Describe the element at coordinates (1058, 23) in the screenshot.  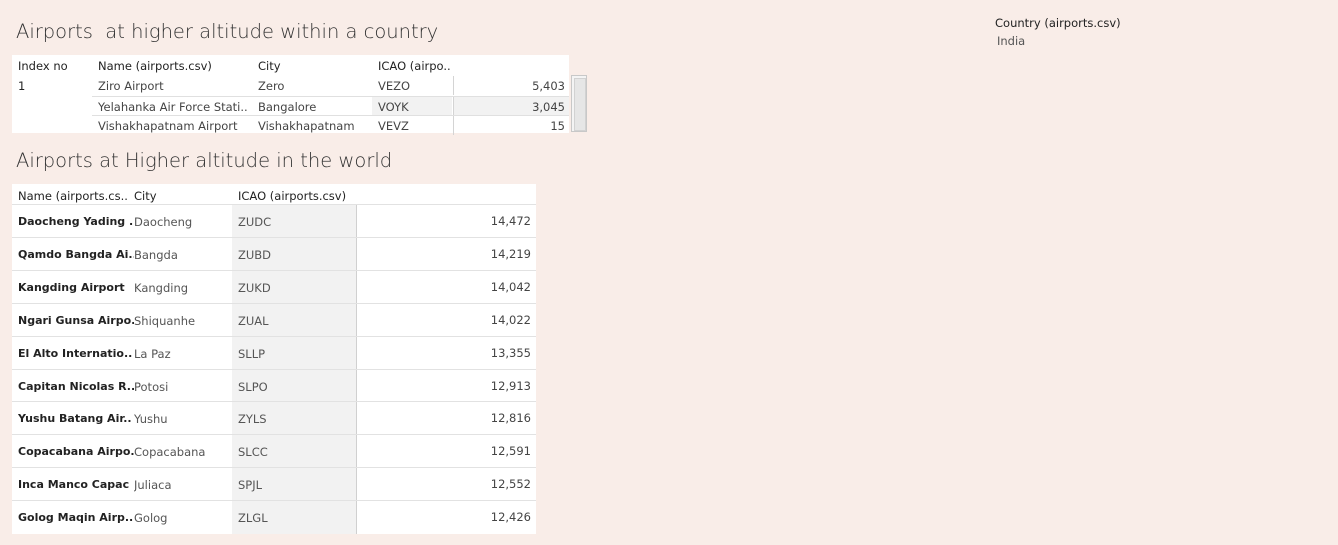
I see `country-filter-label: Country (airports.csv)` at that location.